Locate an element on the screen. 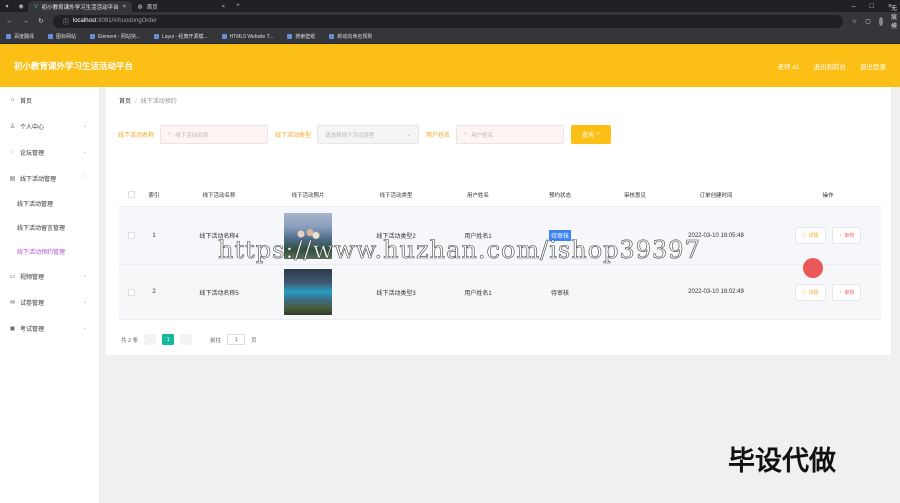  prev-page-button: ‹ is located at coordinates (150, 339).